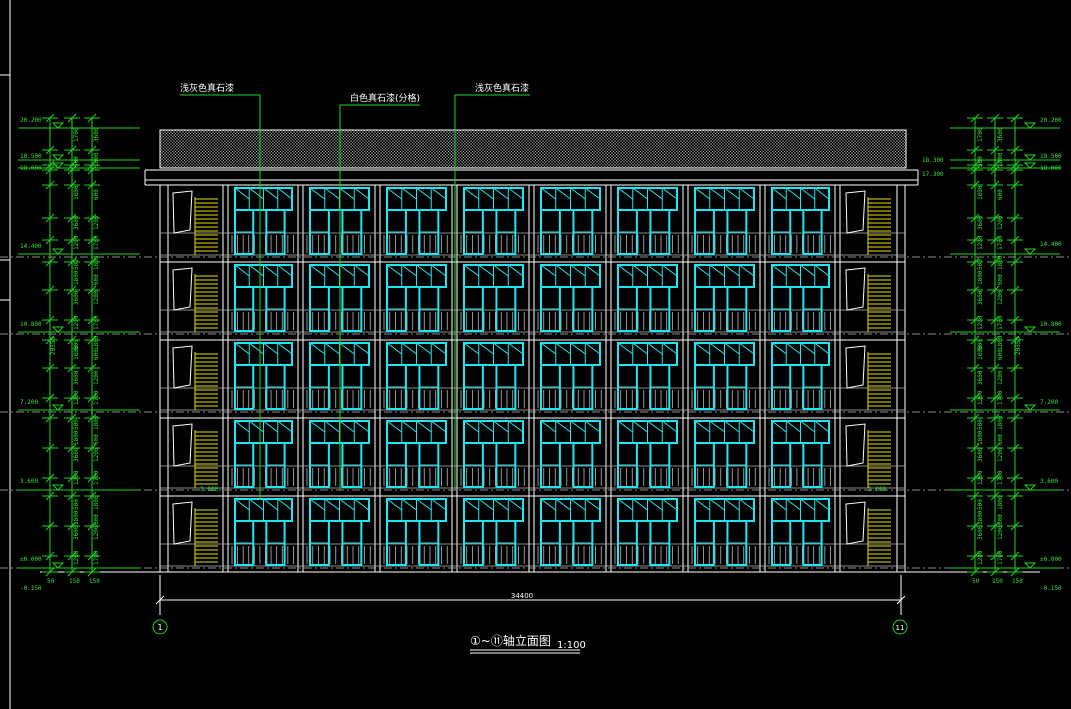 The width and height of the screenshot is (1071, 709). I want to click on bottom-dim-right: 50, so click(976, 581).